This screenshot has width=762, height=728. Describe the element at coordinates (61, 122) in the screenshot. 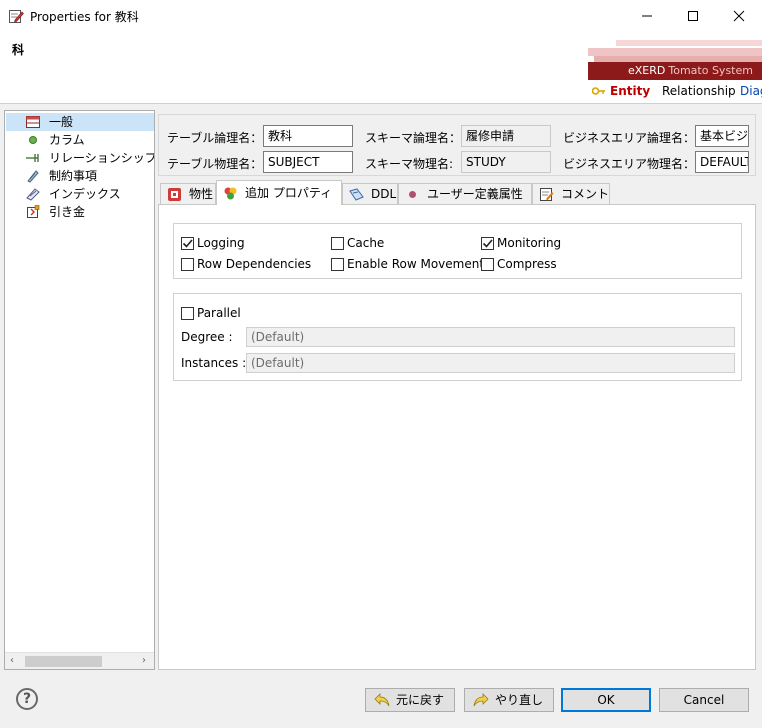

I see `nav-item-label: 一般` at that location.